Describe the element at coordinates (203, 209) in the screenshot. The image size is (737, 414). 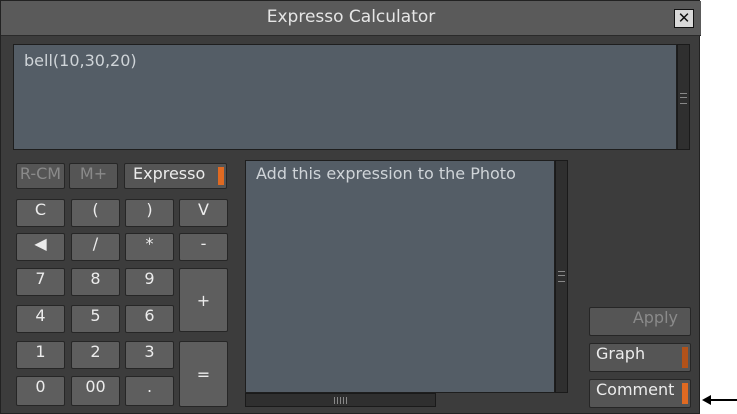
I see `v-label: V` at that location.